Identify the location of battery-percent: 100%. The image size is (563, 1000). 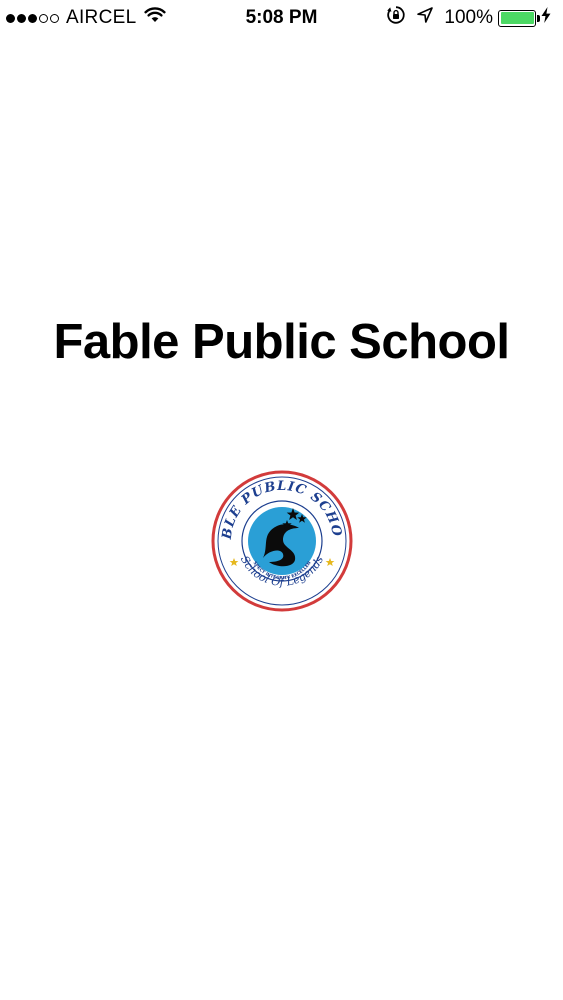
(468, 17).